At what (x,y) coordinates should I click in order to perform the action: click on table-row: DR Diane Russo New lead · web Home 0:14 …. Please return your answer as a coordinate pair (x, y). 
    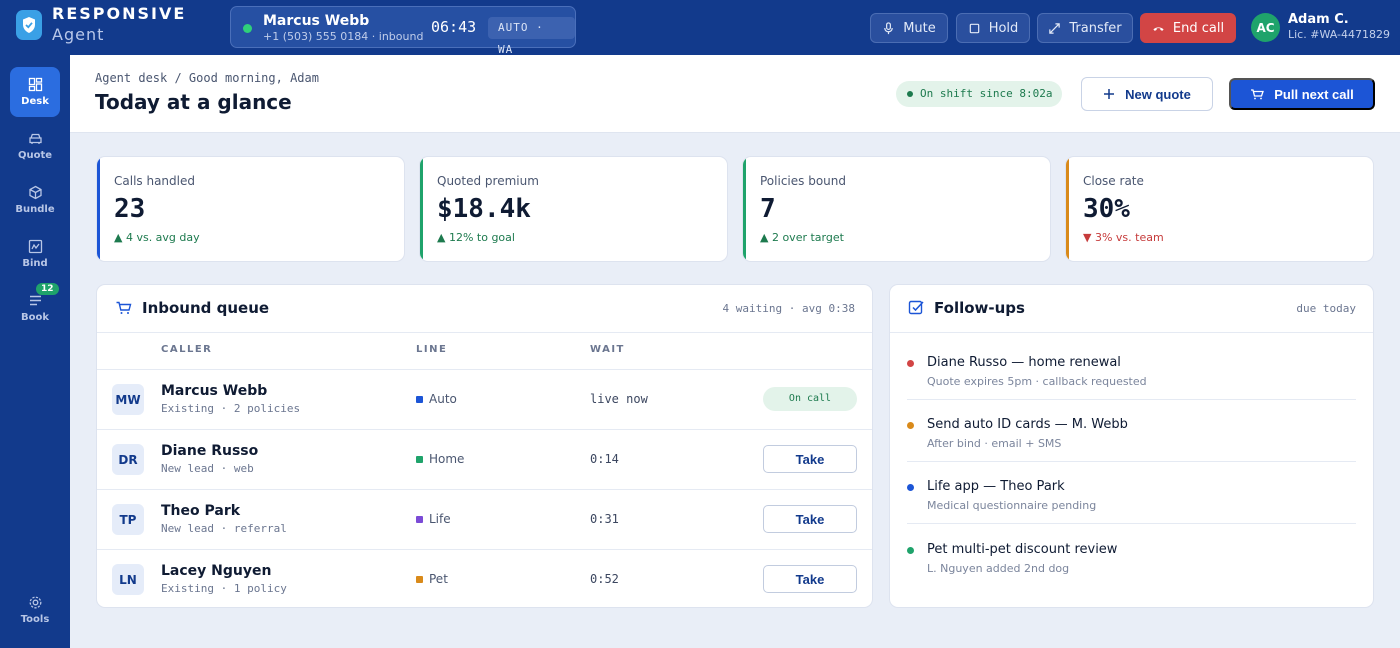
    Looking at the image, I should click on (484, 459).